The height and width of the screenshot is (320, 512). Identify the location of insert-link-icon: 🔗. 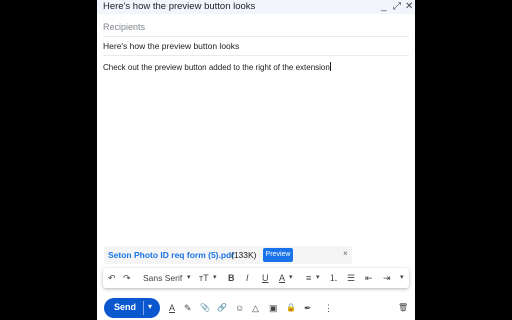
(222, 308).